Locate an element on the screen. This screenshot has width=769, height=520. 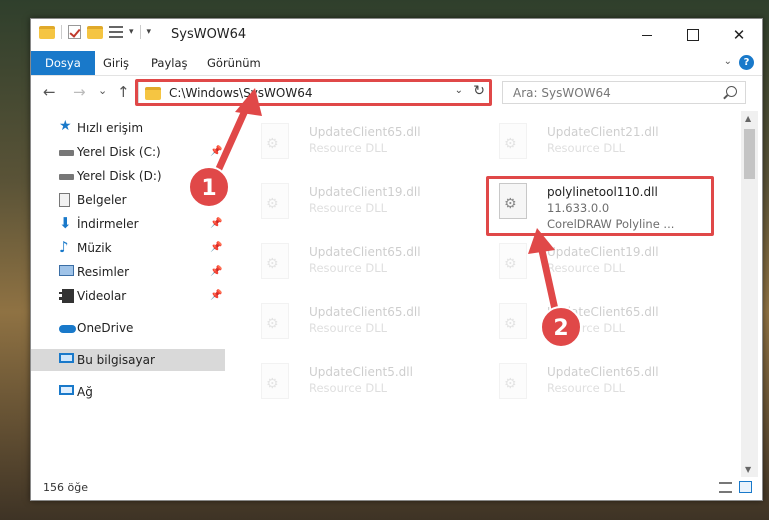
title-bar: ▾ ▾ SysWOW64 ✕ is located at coordinates (396, 35).